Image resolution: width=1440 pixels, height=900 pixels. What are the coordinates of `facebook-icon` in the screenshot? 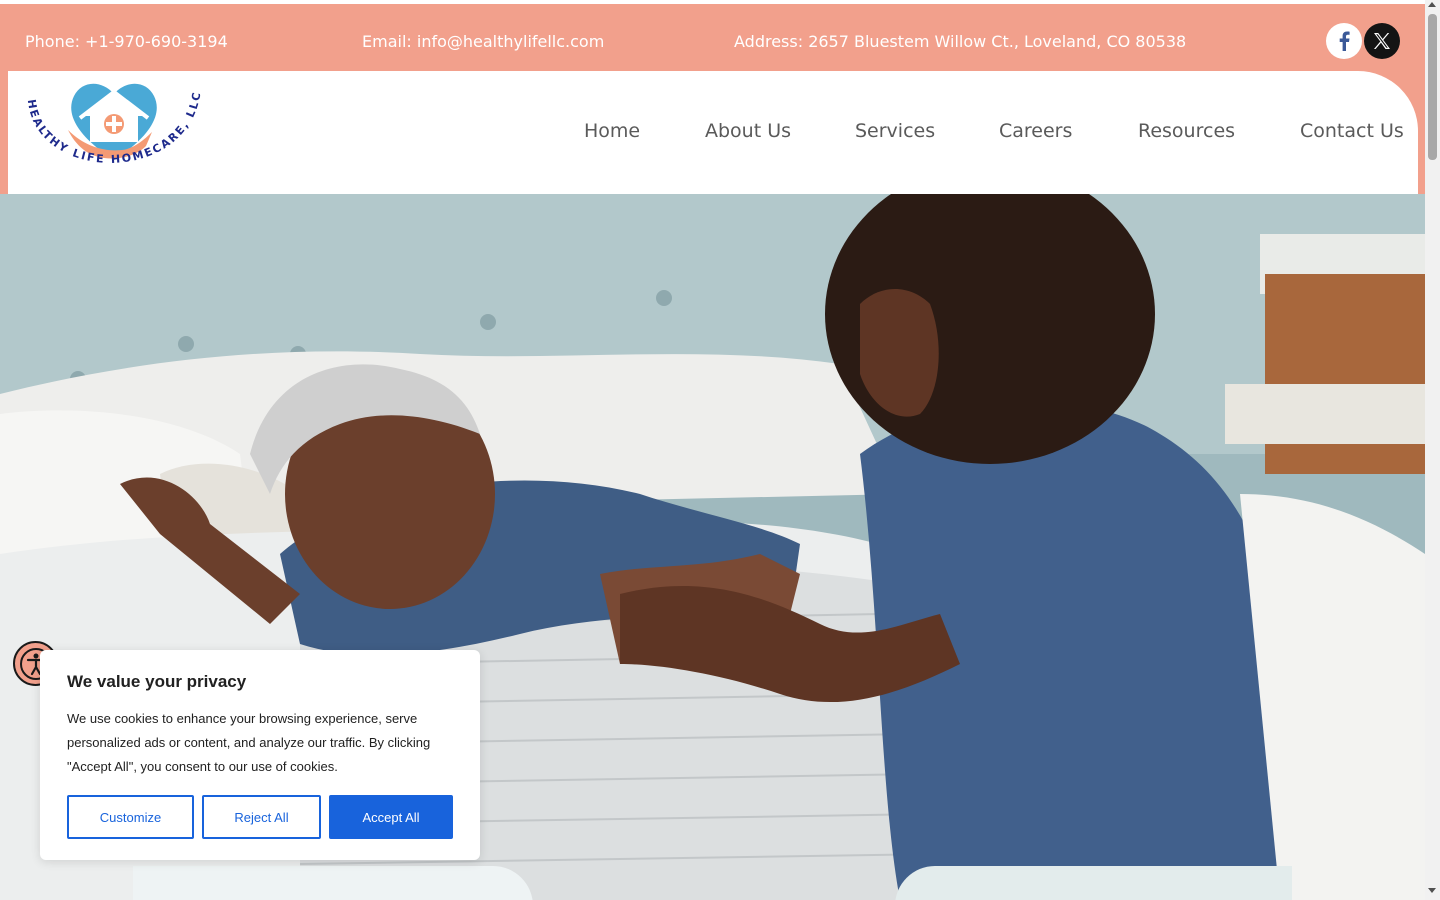 It's located at (1344, 41).